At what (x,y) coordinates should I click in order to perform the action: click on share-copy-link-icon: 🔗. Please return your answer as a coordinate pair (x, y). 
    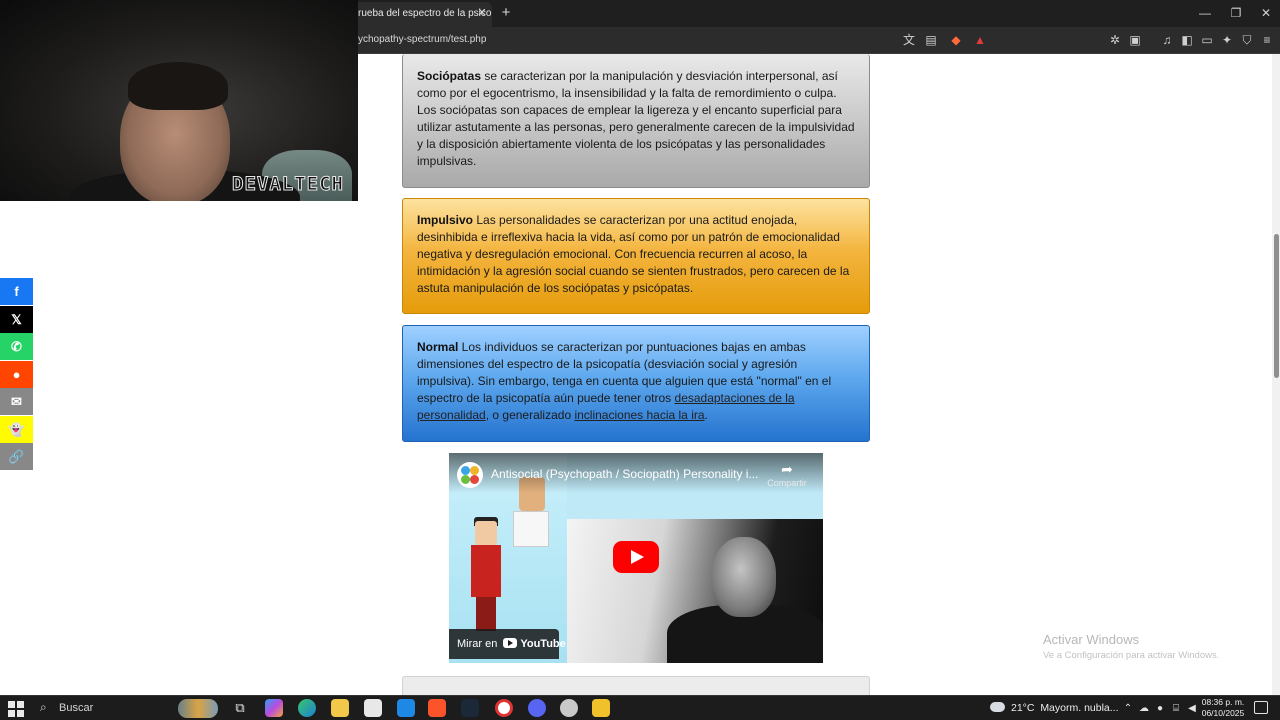
    Looking at the image, I should click on (16, 456).